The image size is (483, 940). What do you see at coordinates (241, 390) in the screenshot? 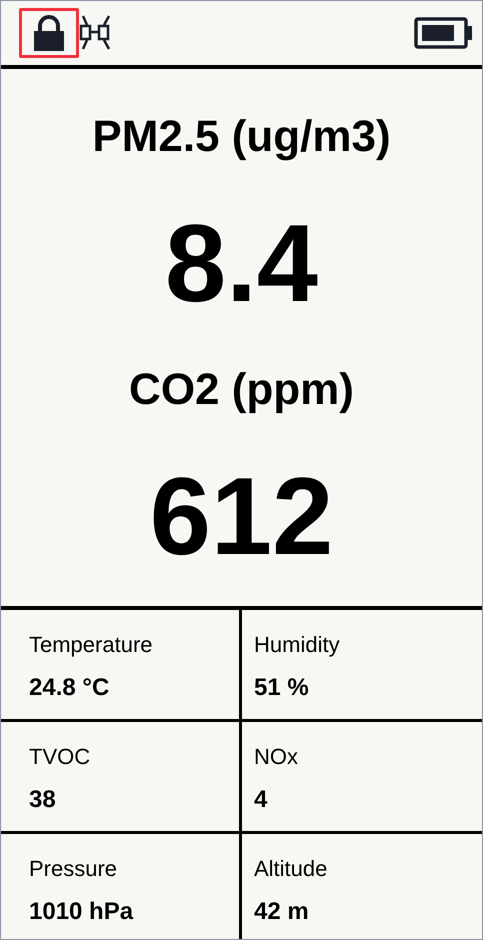
I see `metric-label: CO2 (ppm)` at bounding box center [241, 390].